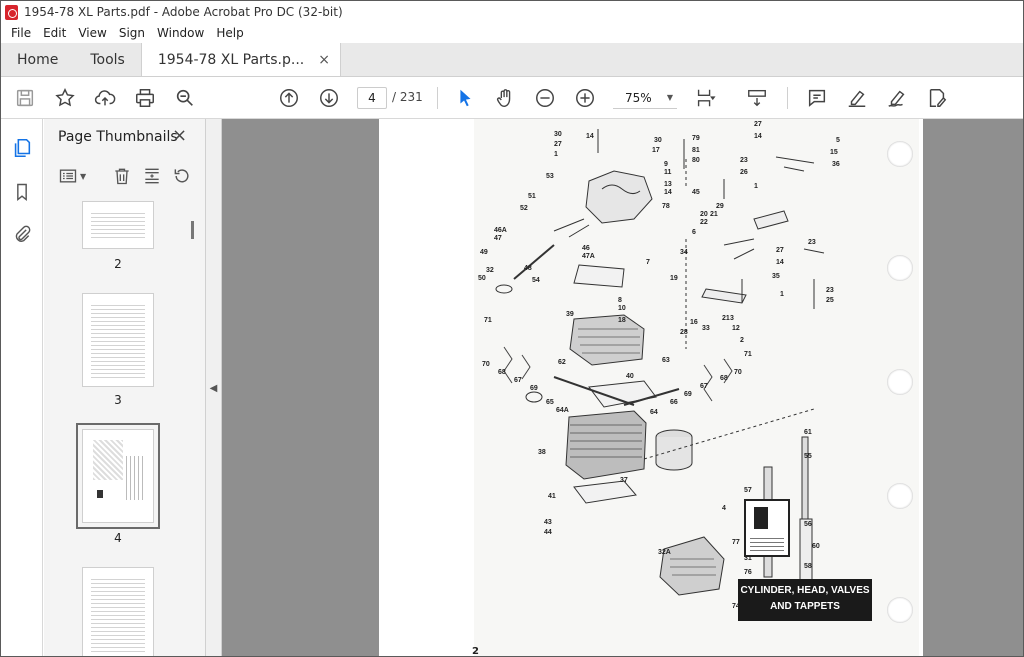  What do you see at coordinates (694, 322) in the screenshot?
I see `part-number-label: 16` at bounding box center [694, 322].